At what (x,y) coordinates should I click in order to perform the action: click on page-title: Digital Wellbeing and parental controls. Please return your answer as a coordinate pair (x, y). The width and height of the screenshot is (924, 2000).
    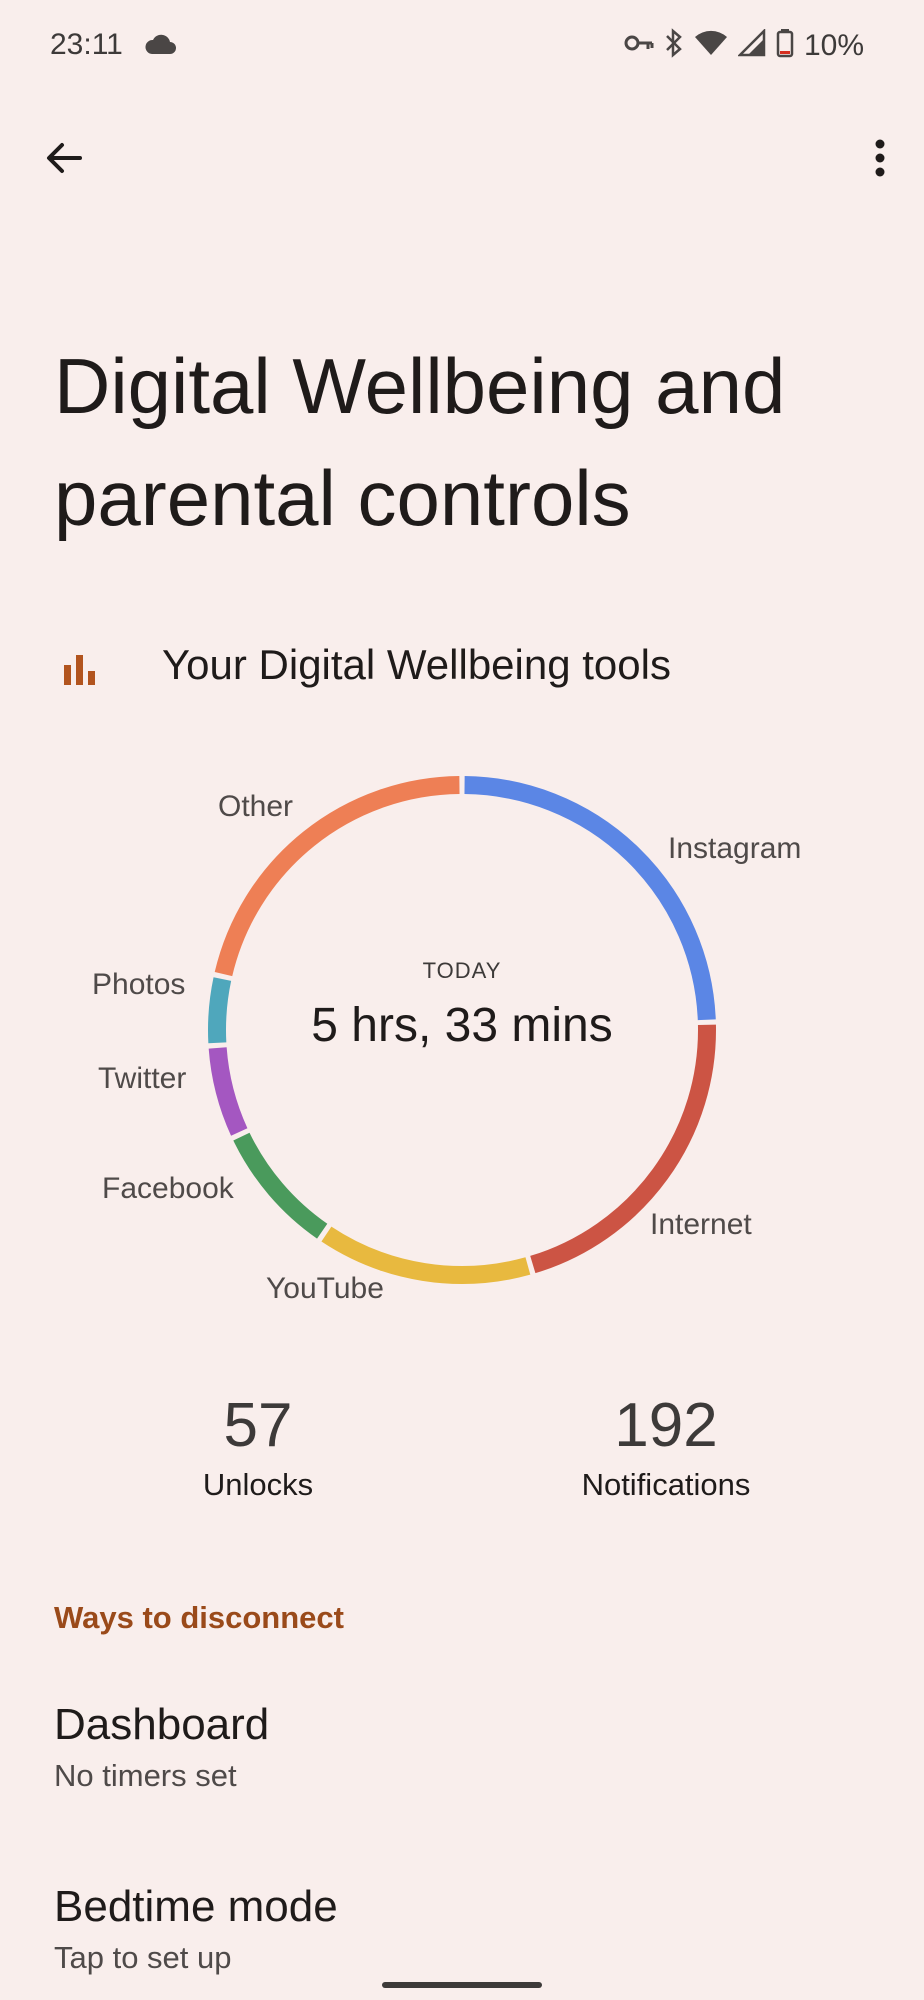
    Looking at the image, I should click on (420, 442).